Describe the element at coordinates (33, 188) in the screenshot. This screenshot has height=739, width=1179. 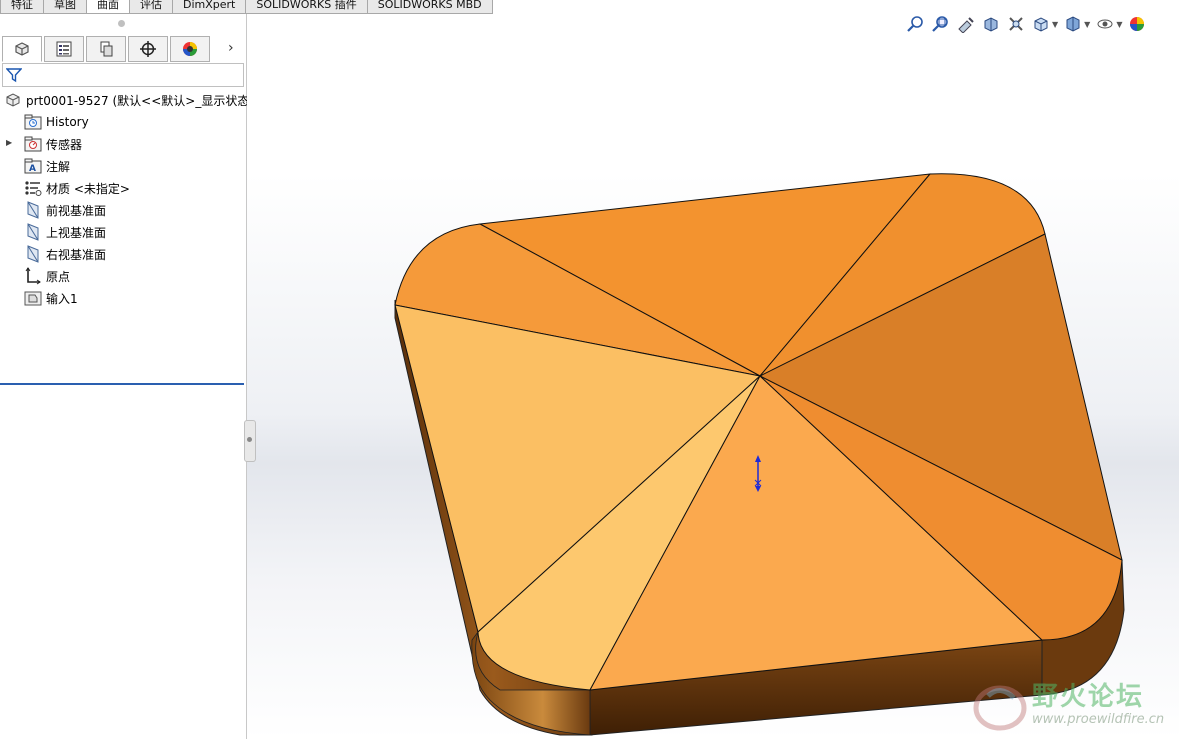
I see `material-icon` at that location.